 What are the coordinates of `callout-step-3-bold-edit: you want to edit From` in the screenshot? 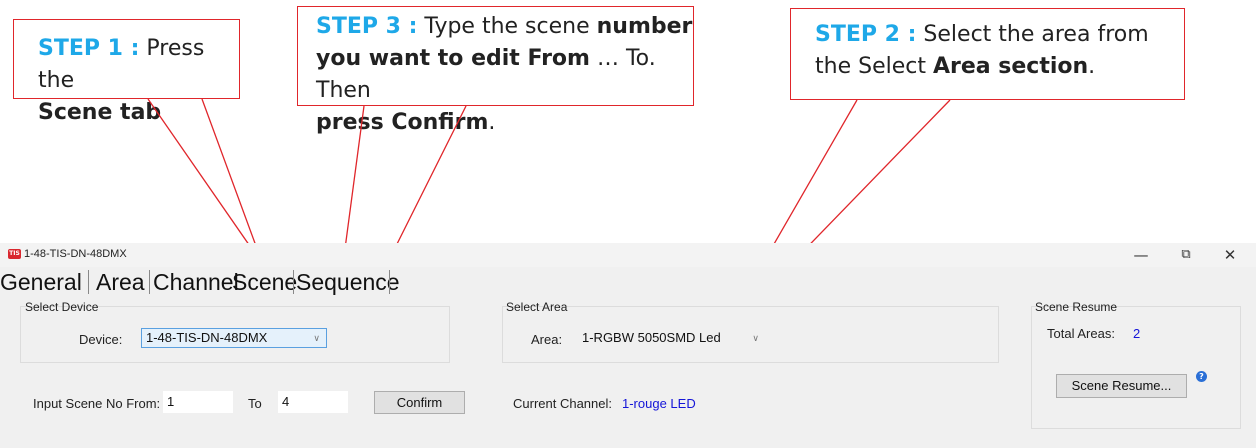 It's located at (453, 58).